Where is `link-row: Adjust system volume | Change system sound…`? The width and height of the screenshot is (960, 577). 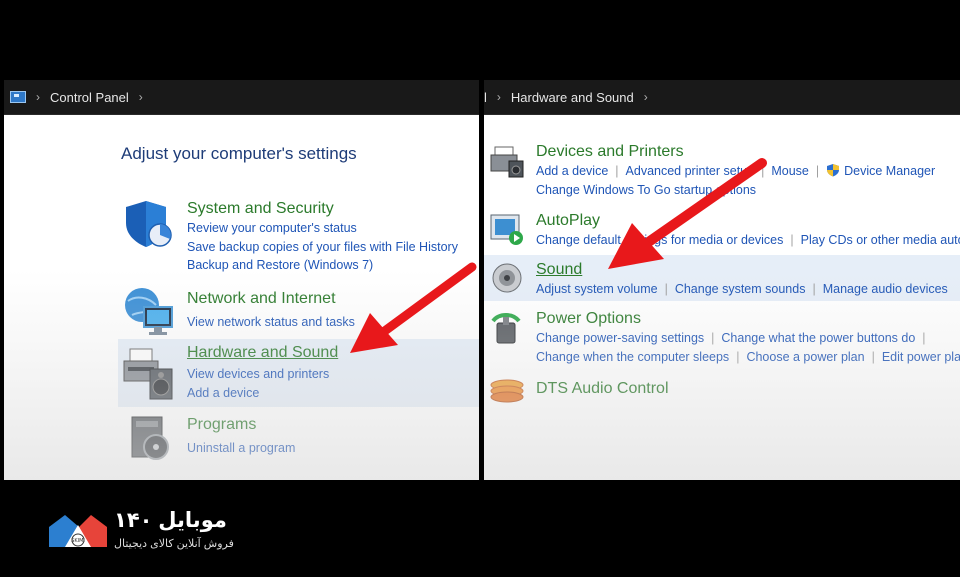
link-row: Adjust system volume | Change system sound… is located at coordinates (742, 289).